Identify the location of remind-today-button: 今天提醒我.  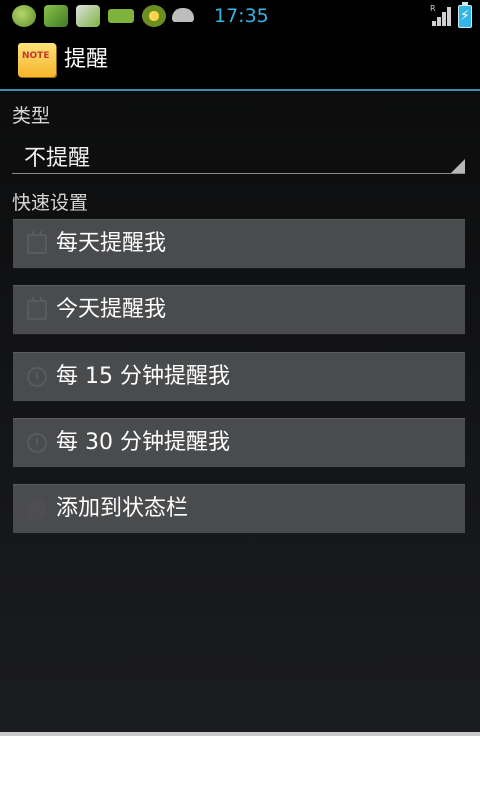
(239, 309).